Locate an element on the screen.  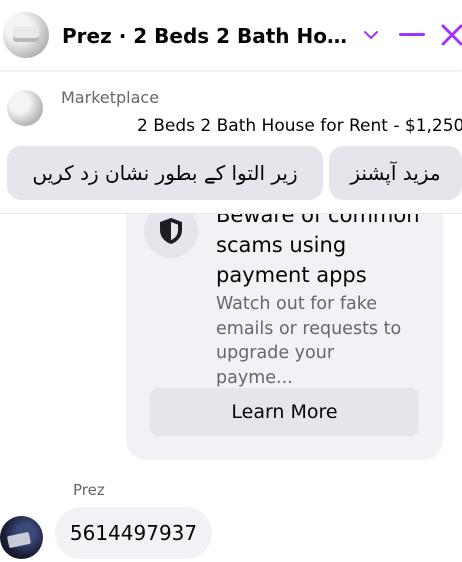
minimize-icon is located at coordinates (412, 35).